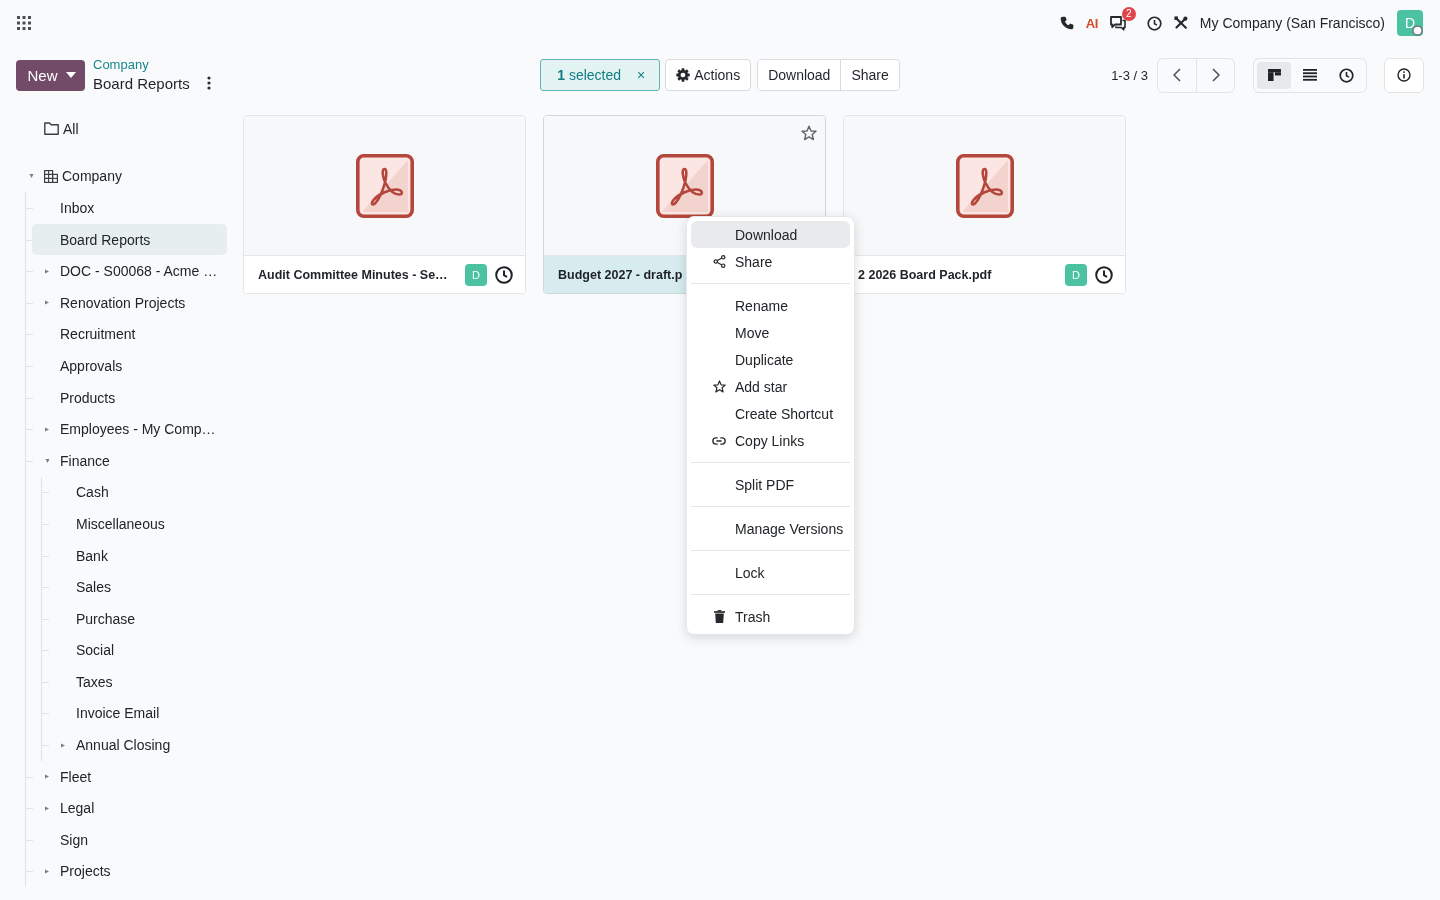  What do you see at coordinates (620, 274) in the screenshot?
I see `file-name: Budget 2027 - draft.p` at bounding box center [620, 274].